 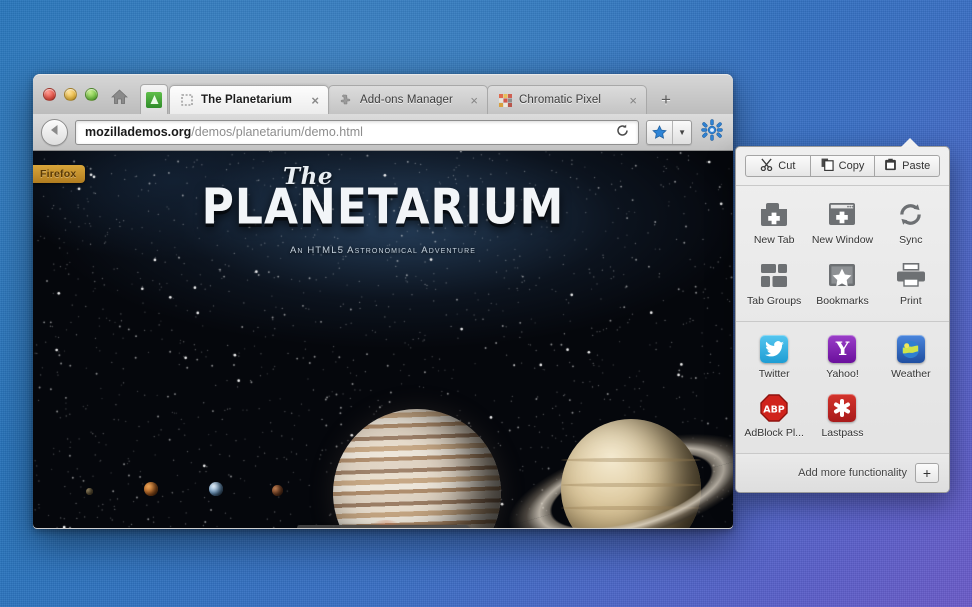 I want to click on app-tab, so click(x=154, y=99).